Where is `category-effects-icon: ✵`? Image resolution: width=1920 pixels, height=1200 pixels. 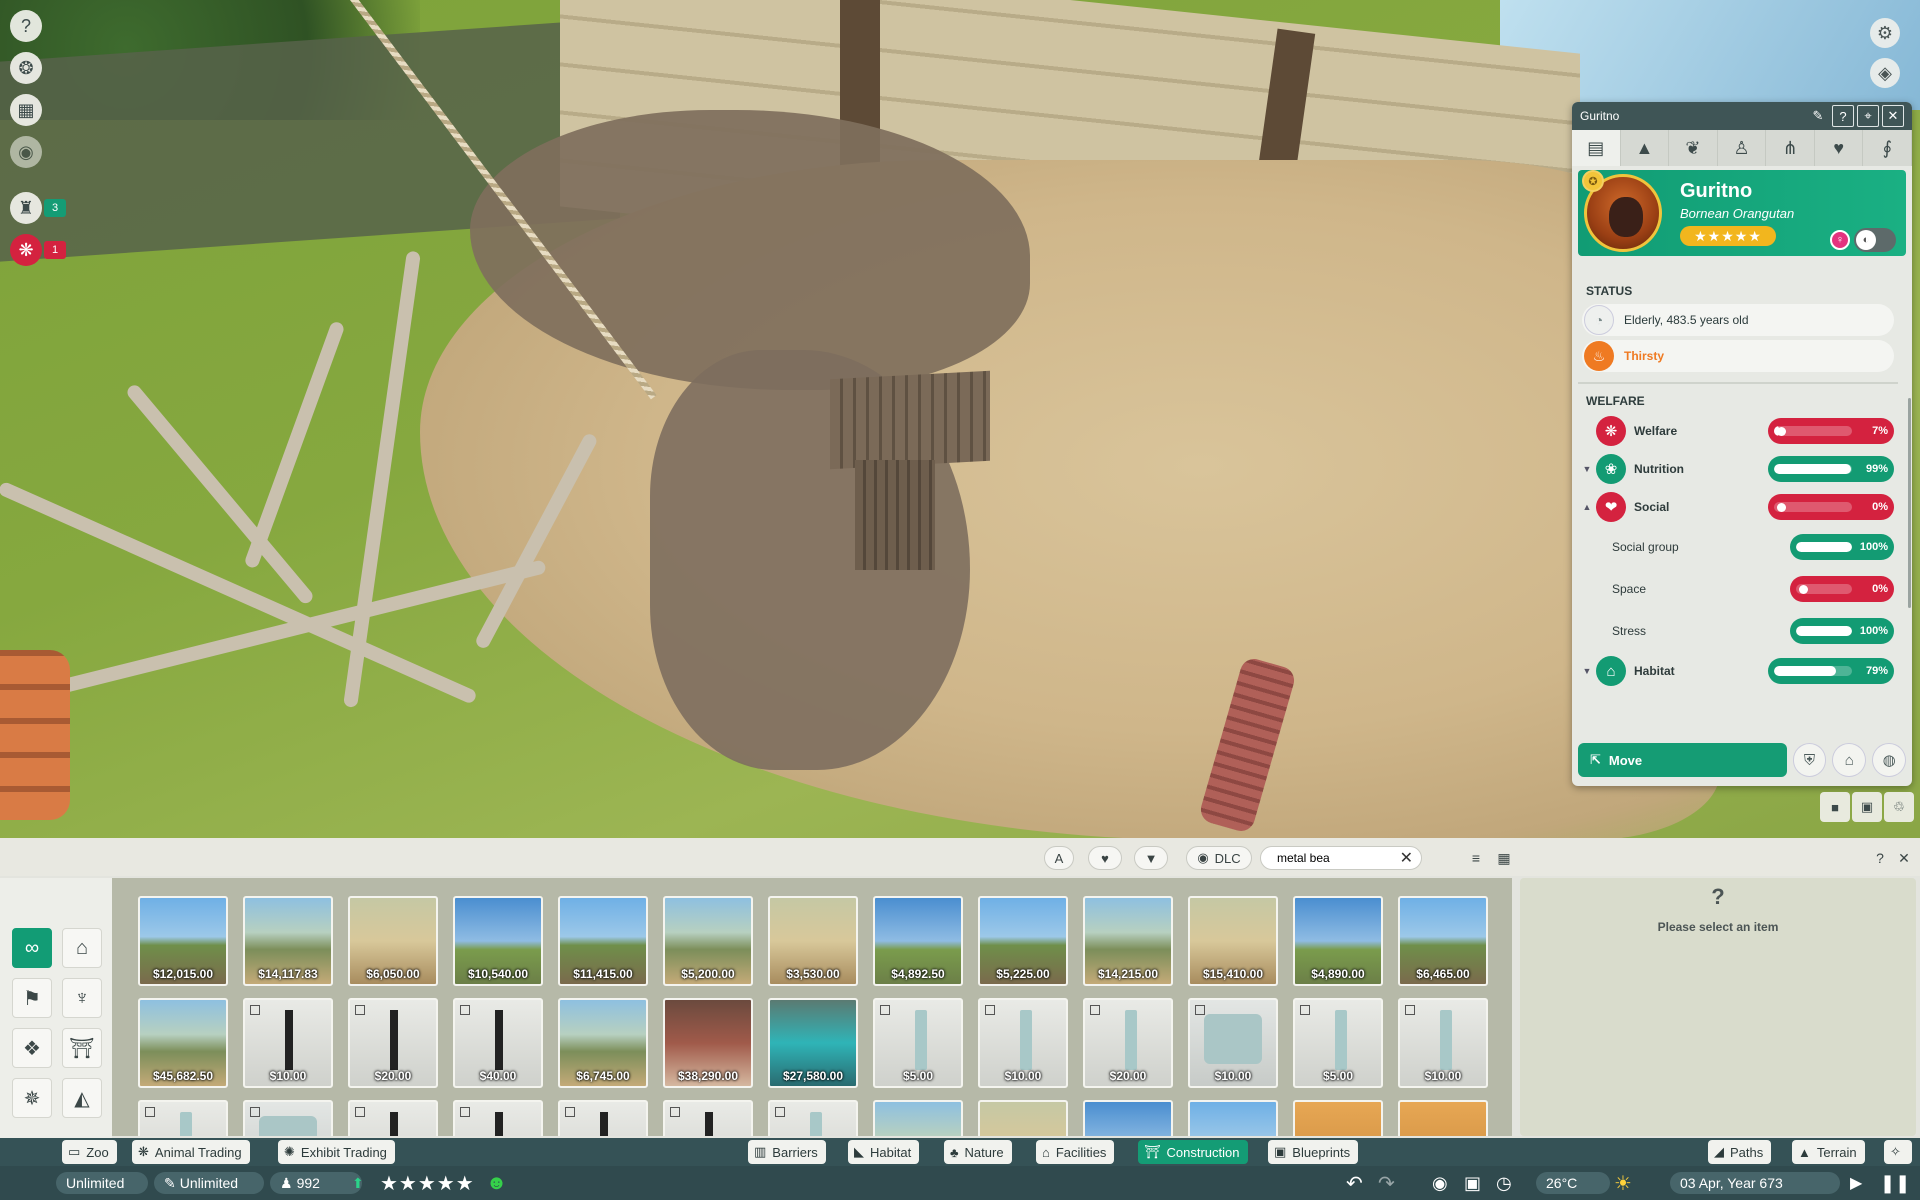 category-effects-icon: ✵ is located at coordinates (32, 1098).